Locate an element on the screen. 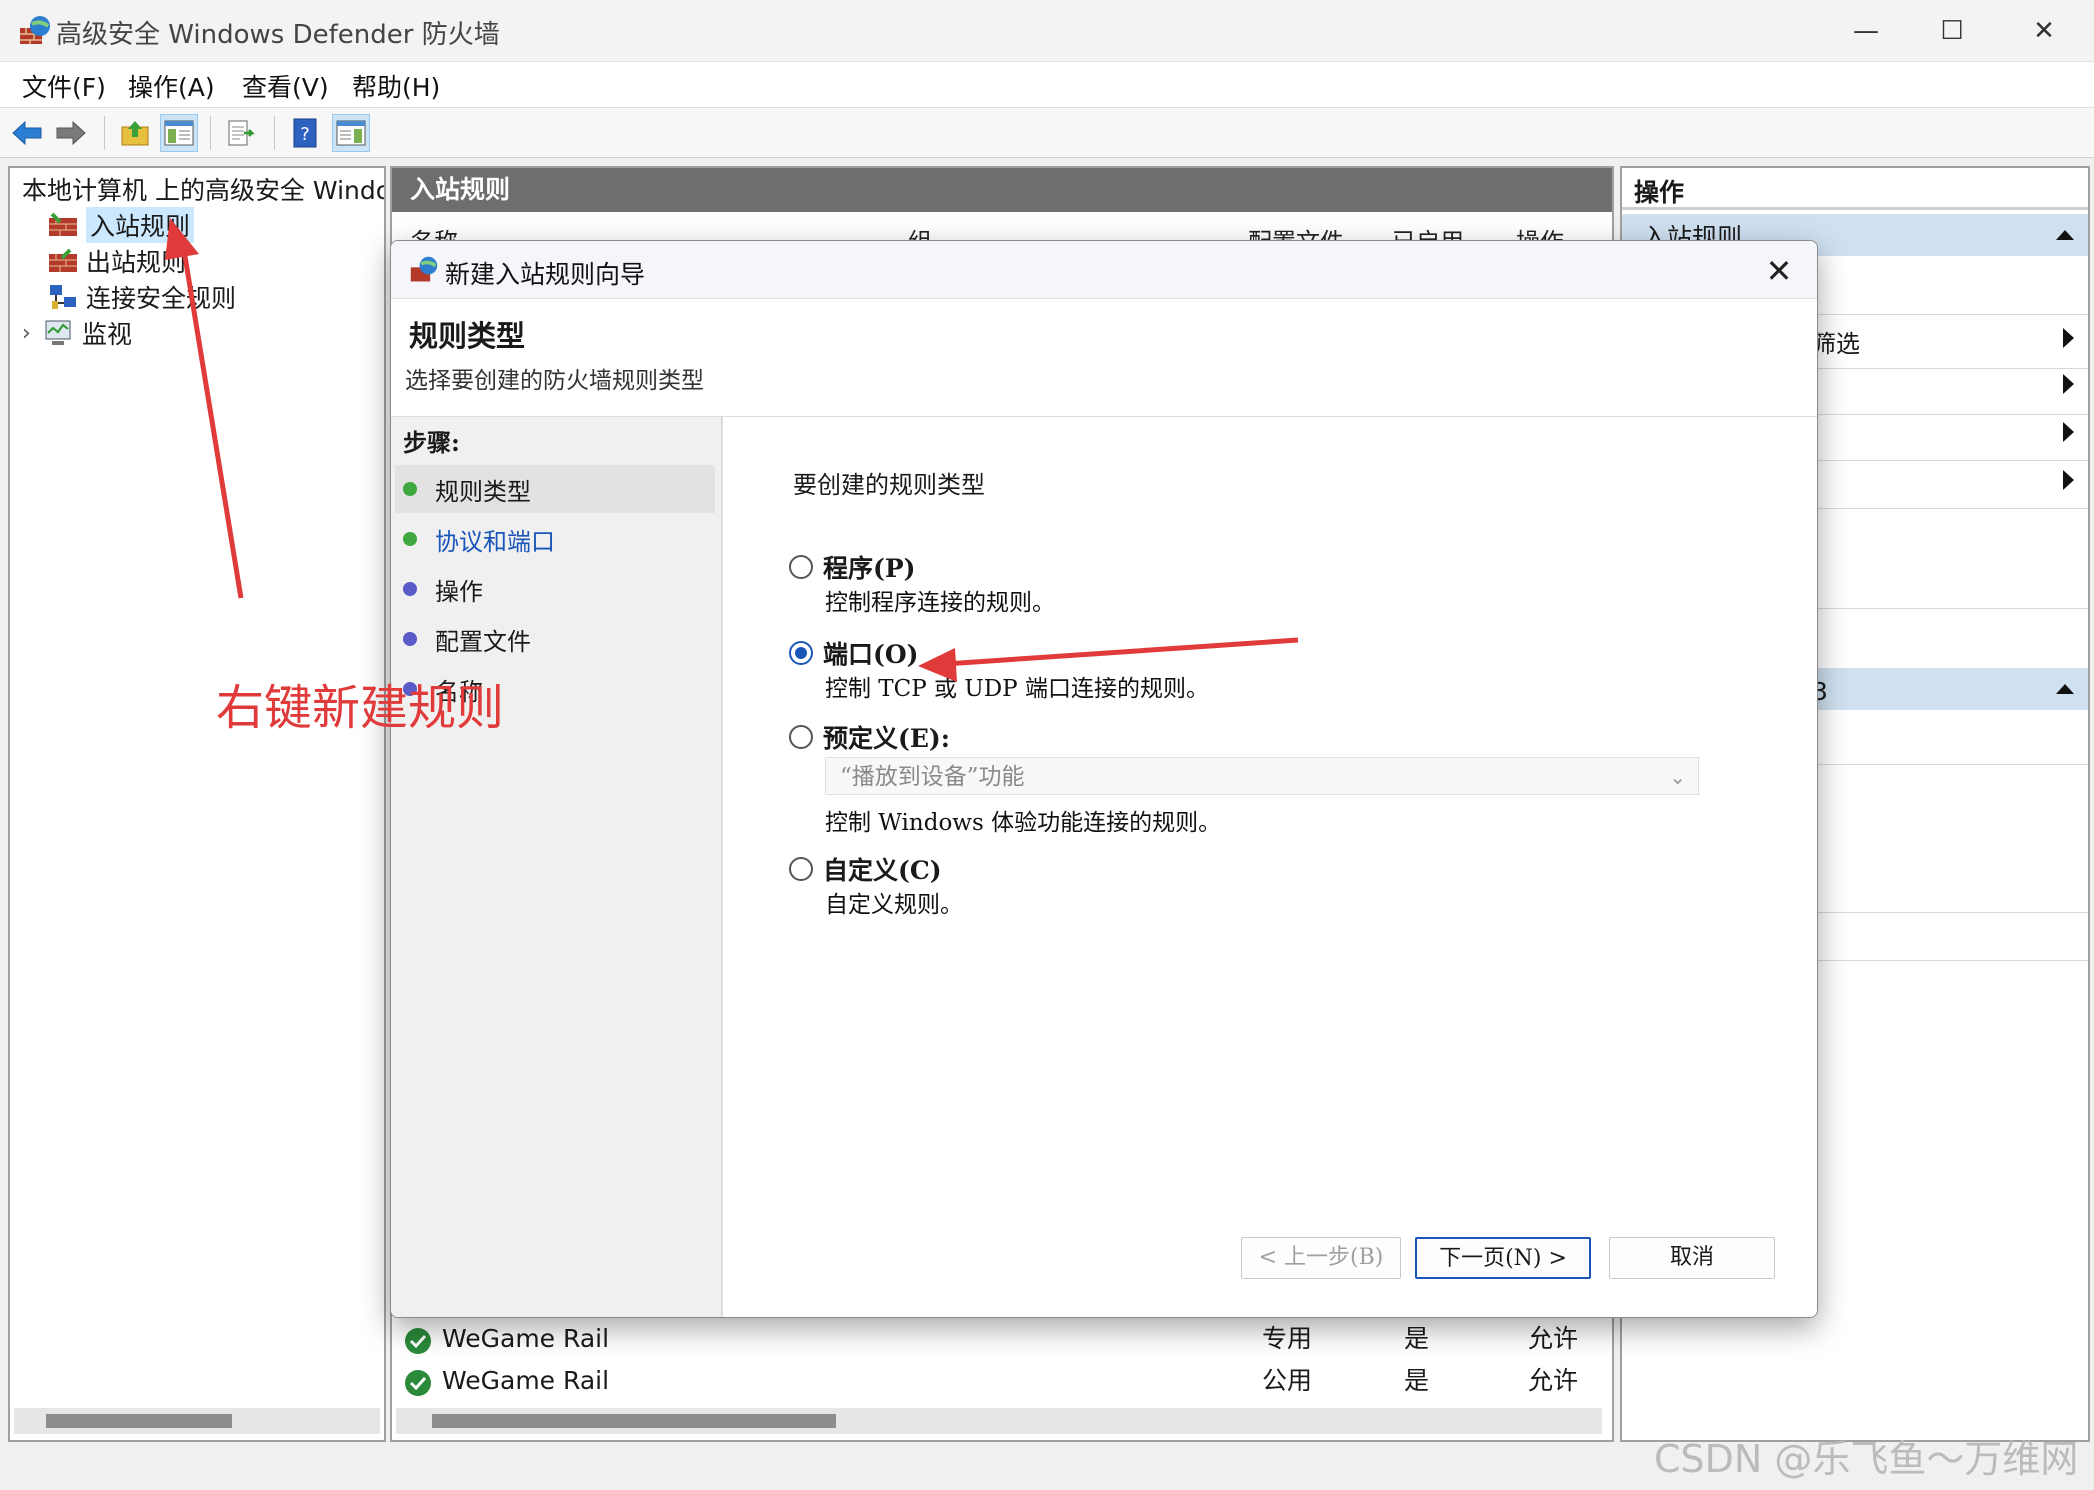  annotation-text: 右键新建规则 is located at coordinates (360, 708).